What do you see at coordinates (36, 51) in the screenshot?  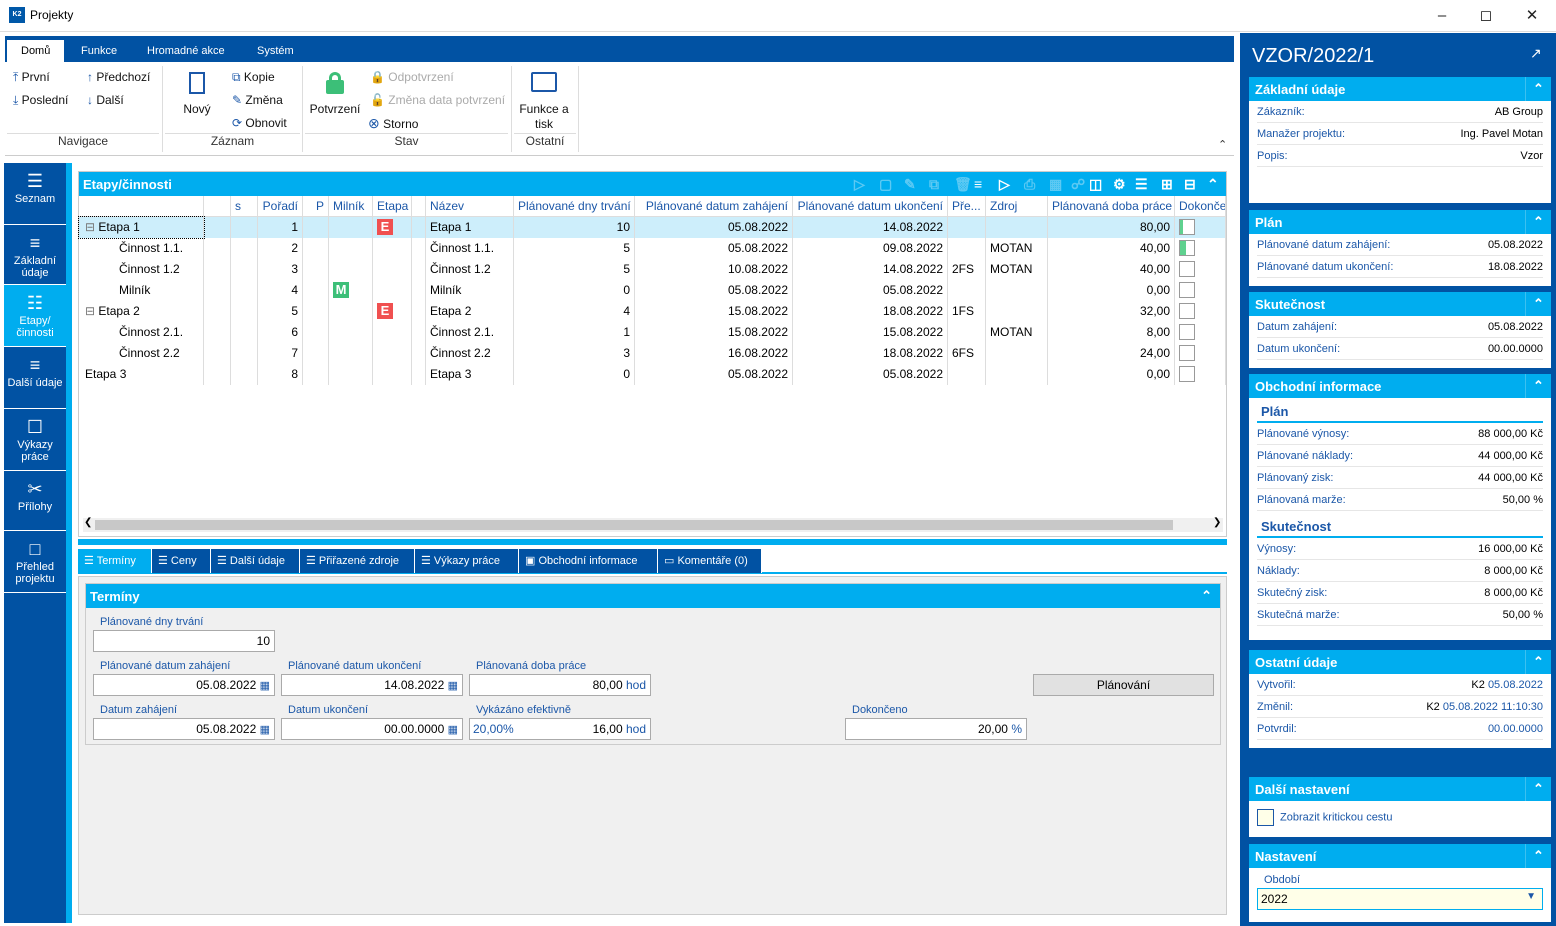 I see `tab-domu: Domů` at bounding box center [36, 51].